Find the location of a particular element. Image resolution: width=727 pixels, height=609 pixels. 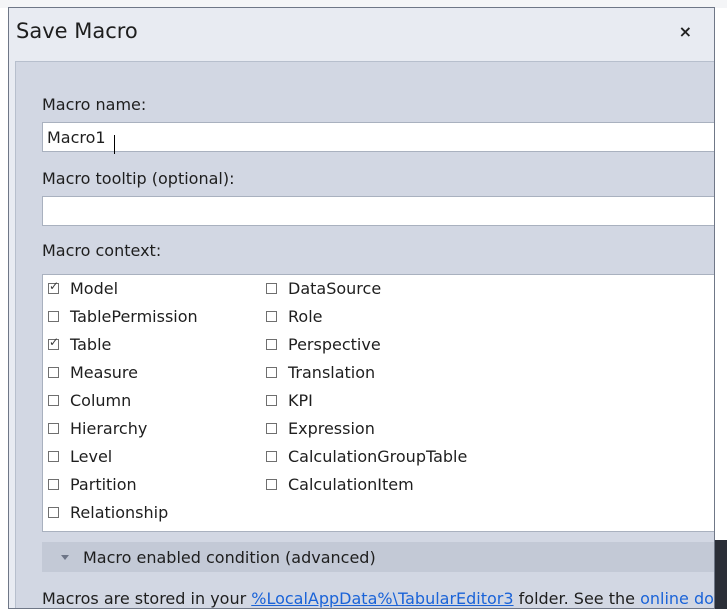

title-bar: Save Macro × is located at coordinates (361, 33).